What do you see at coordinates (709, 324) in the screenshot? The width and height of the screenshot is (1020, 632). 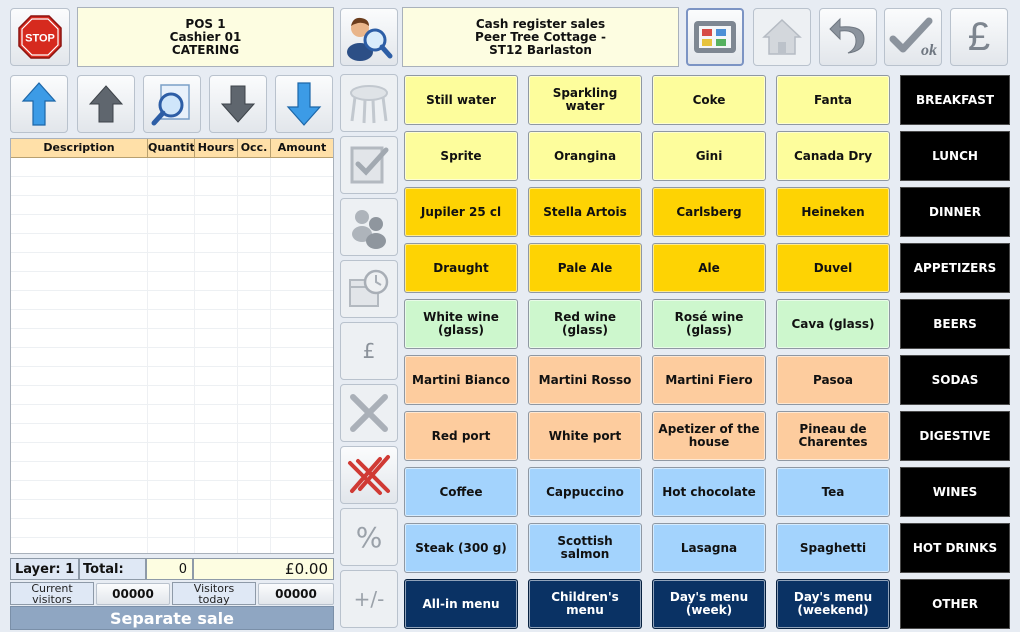 I see `product-button: Rosé wine (glass)` at bounding box center [709, 324].